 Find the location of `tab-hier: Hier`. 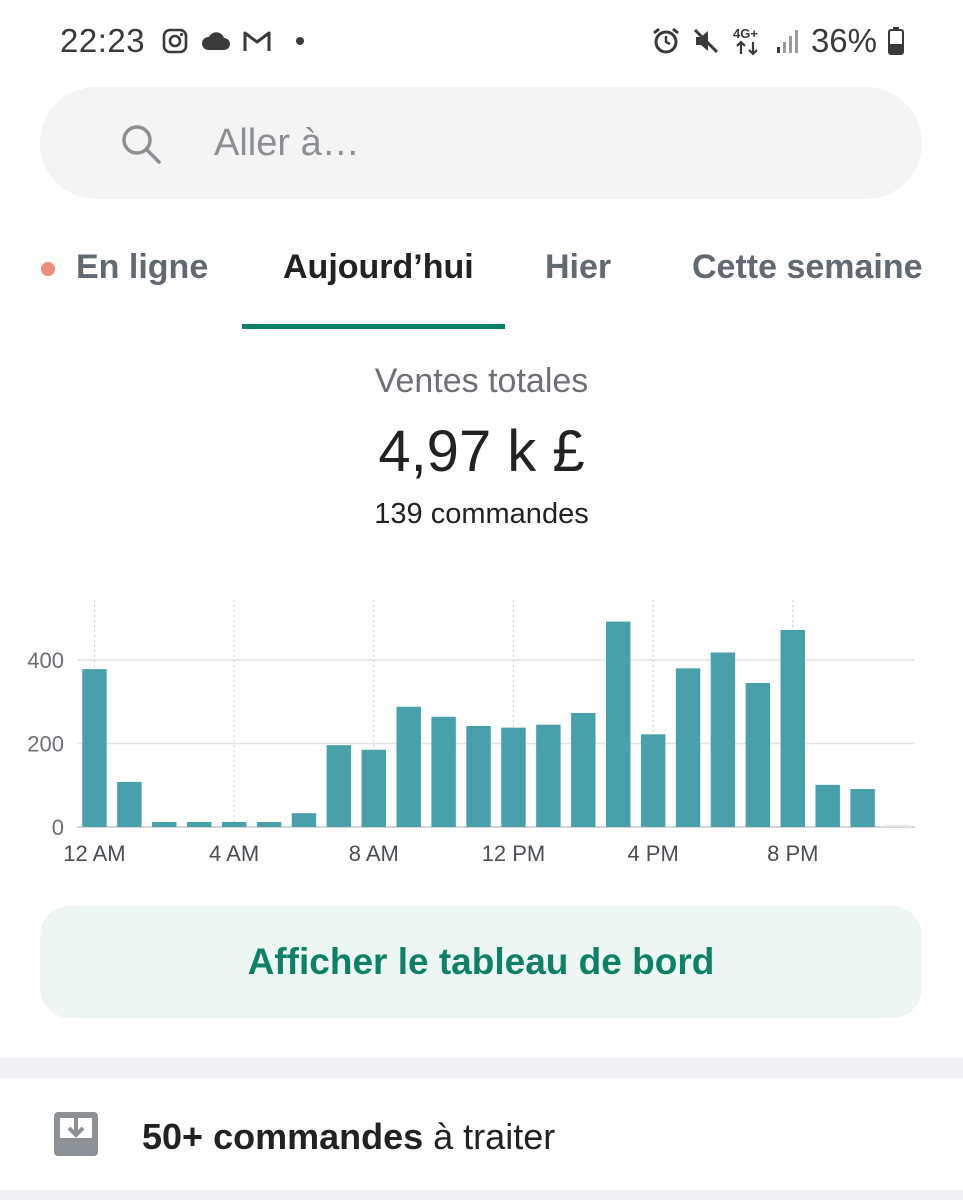

tab-hier: Hier is located at coordinates (578, 267).